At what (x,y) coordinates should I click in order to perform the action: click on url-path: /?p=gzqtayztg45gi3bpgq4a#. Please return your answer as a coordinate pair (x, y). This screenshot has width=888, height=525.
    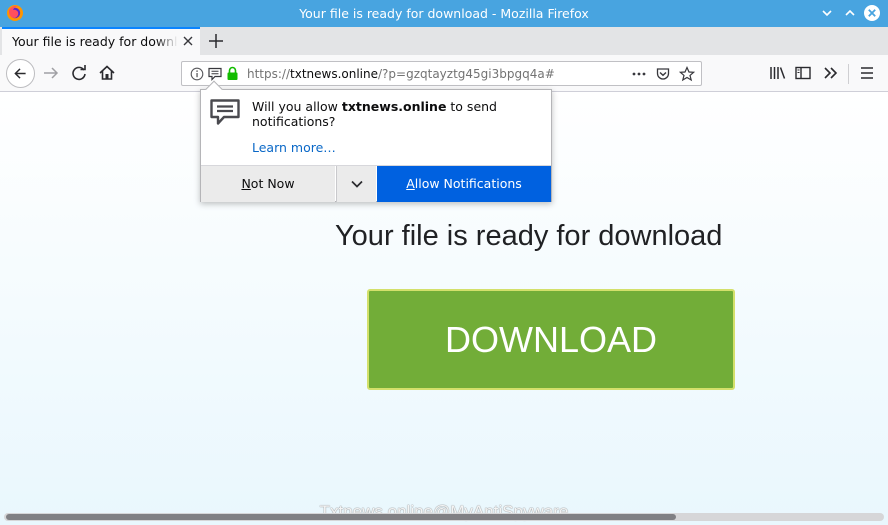
    Looking at the image, I should click on (466, 74).